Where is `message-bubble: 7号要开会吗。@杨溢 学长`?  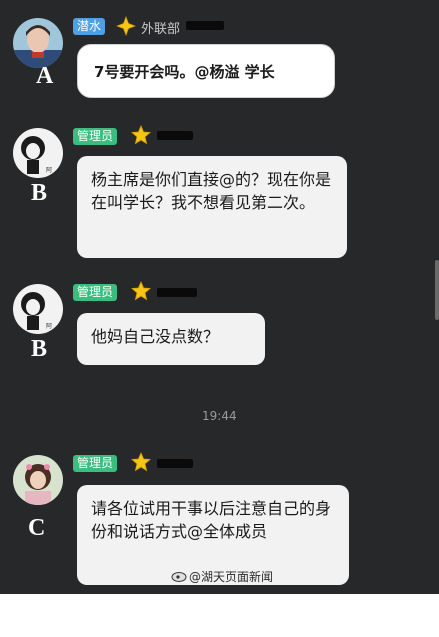 message-bubble: 7号要开会吗。@杨溢 学长 is located at coordinates (206, 71).